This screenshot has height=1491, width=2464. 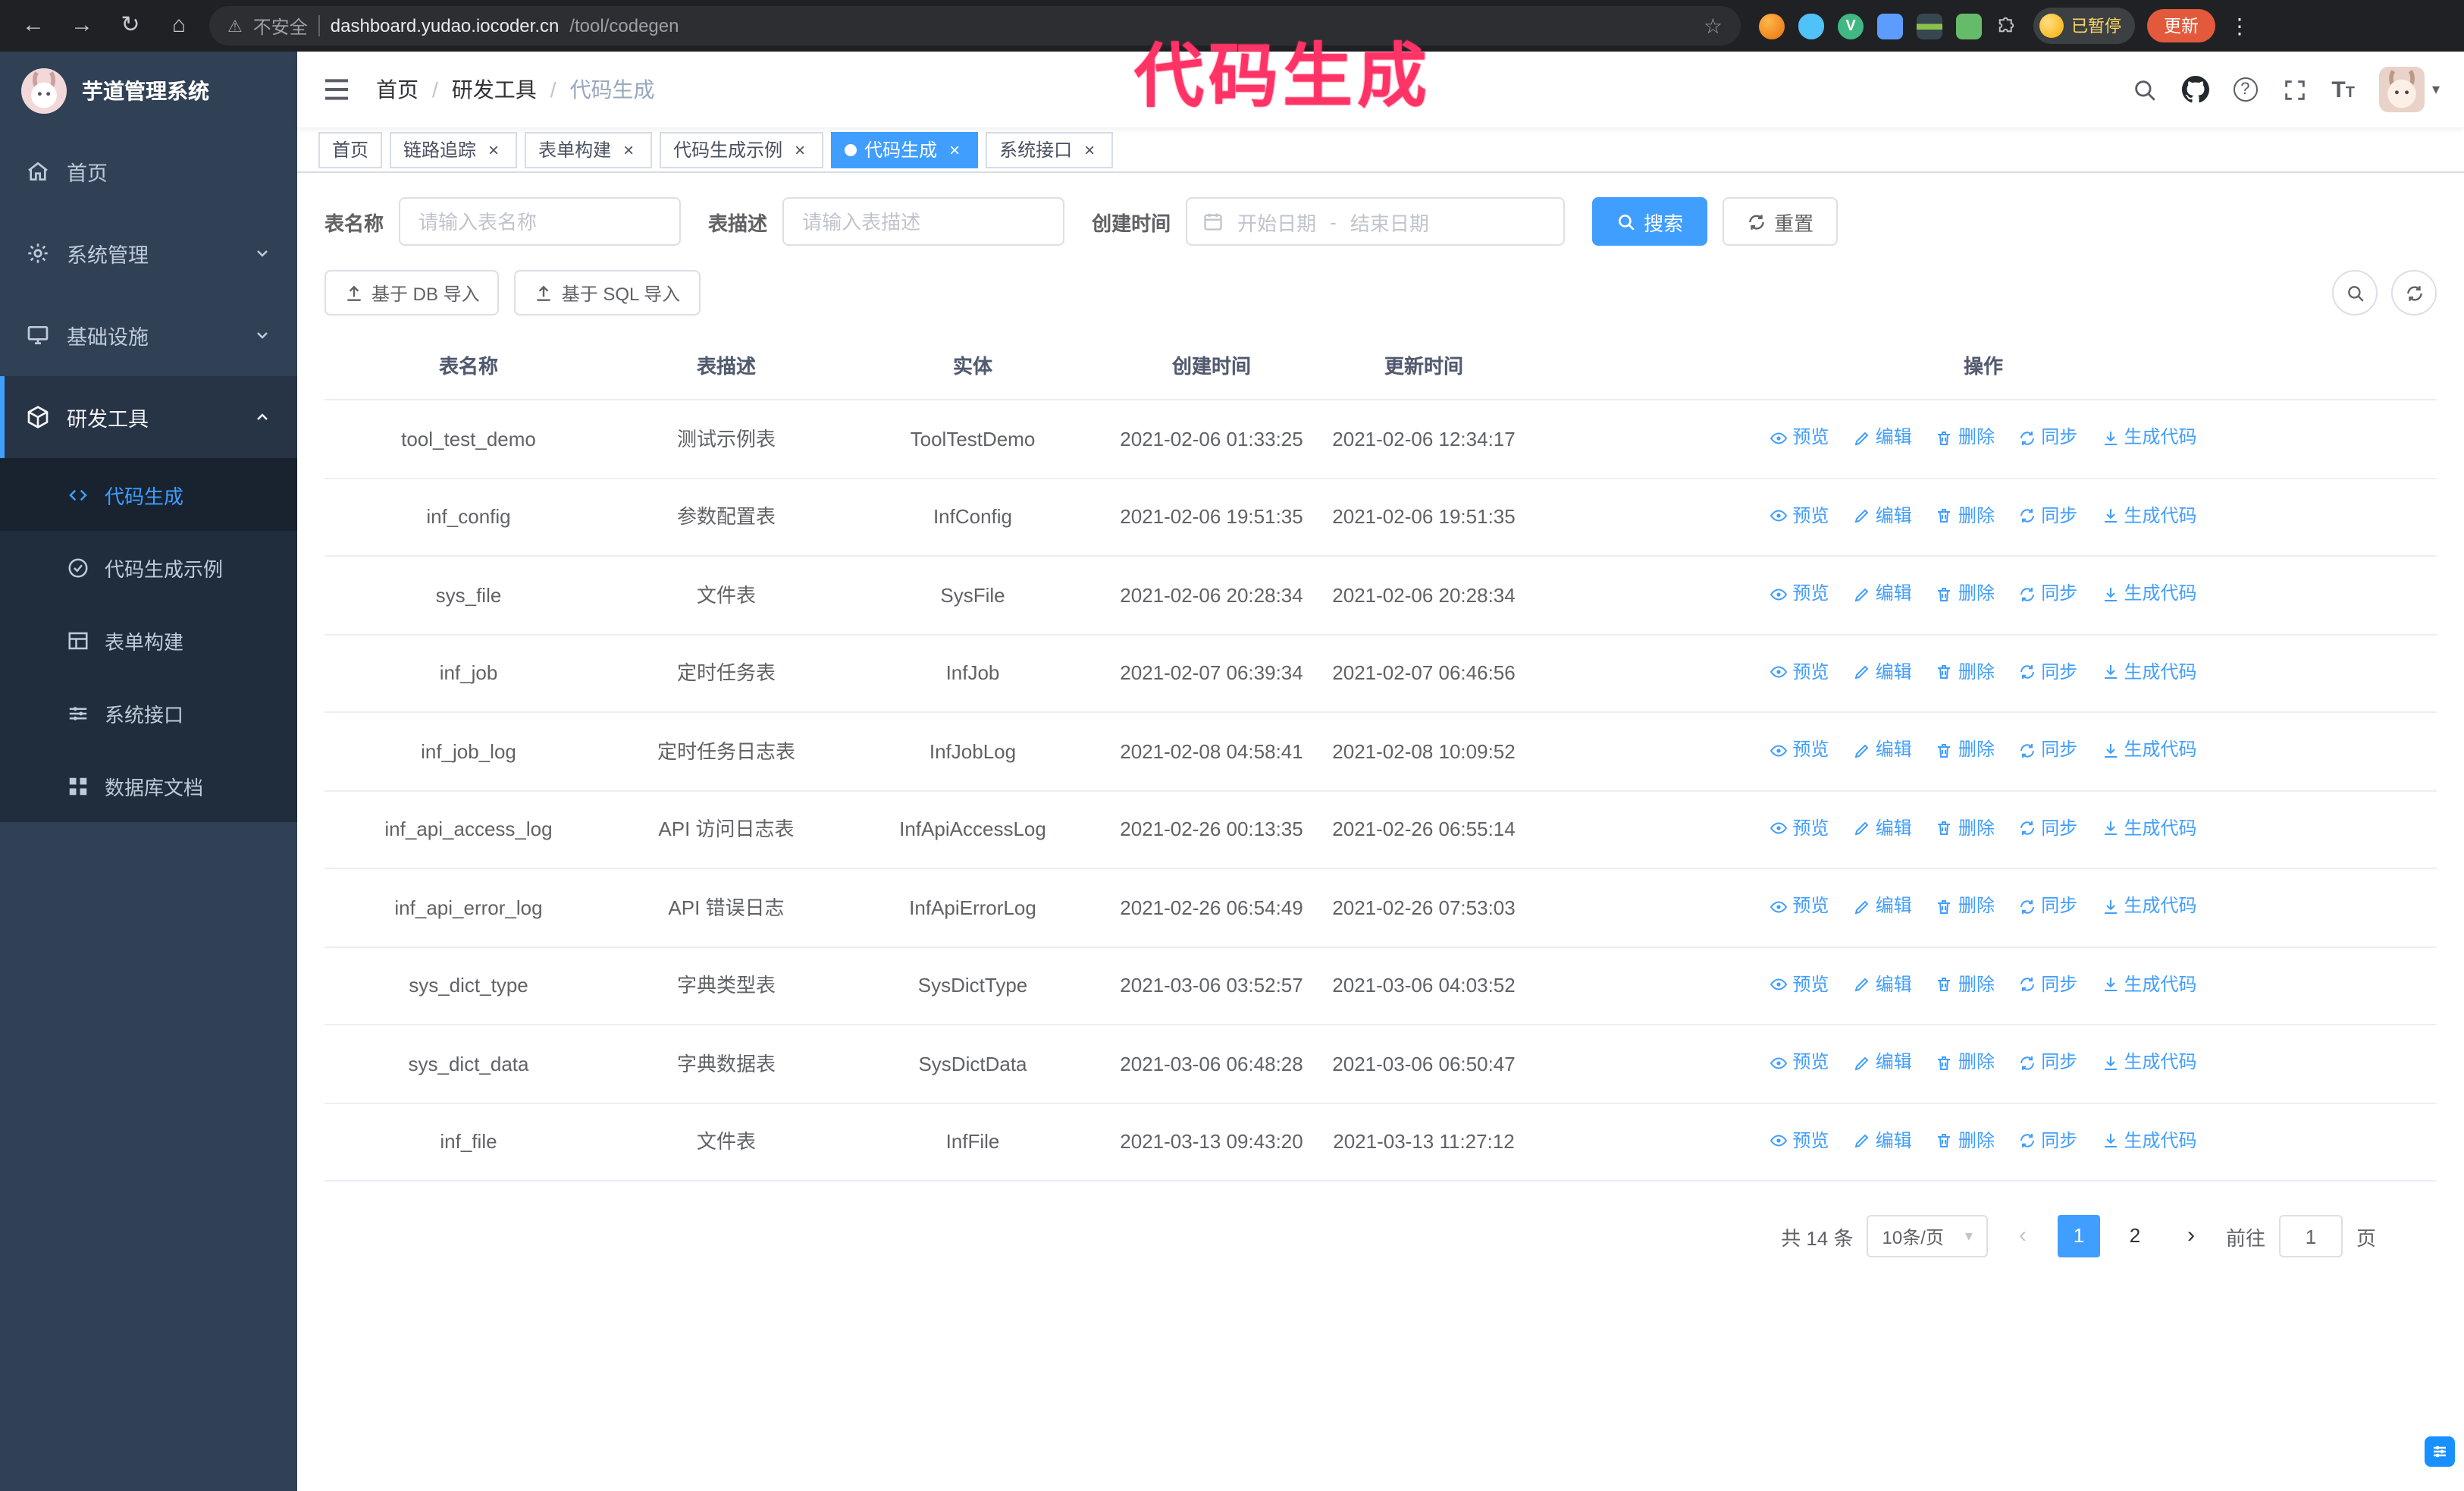 What do you see at coordinates (2023, 1236) in the screenshot?
I see `prev-page-button: ‹` at bounding box center [2023, 1236].